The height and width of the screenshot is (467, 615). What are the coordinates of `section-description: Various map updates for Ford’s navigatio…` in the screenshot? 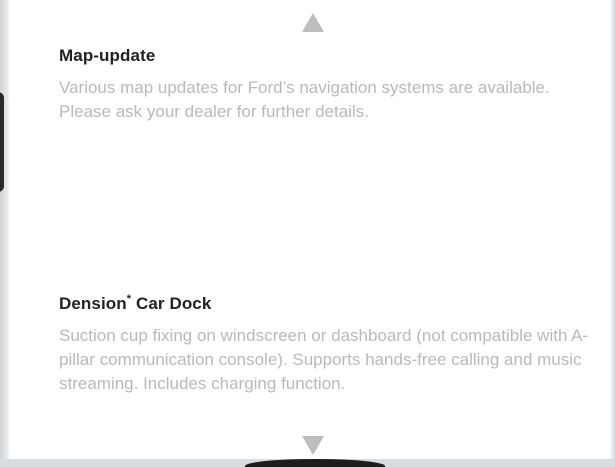 It's located at (304, 99).